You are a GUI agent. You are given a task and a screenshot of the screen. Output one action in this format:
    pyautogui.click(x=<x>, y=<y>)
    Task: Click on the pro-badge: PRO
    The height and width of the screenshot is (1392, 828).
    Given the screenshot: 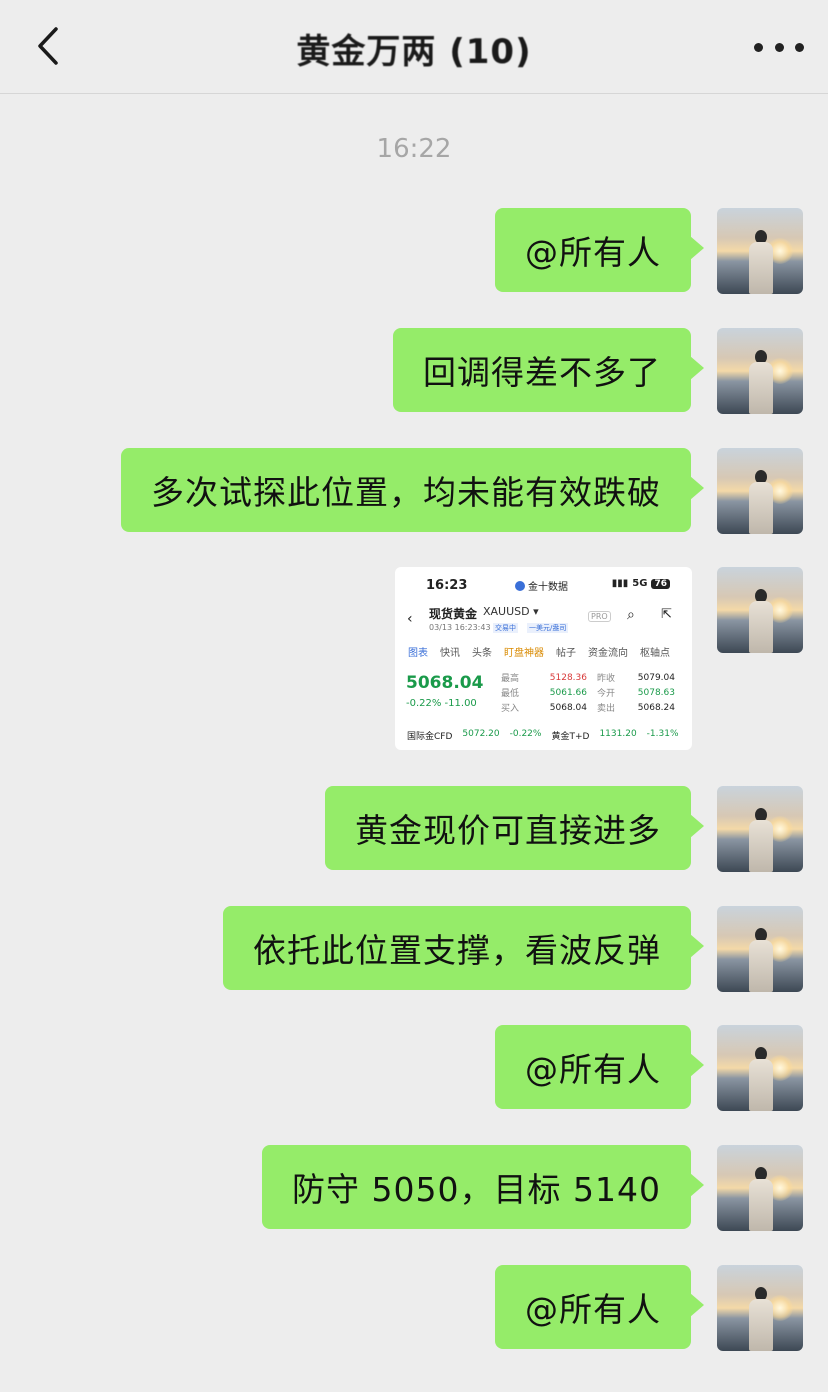 What is the action you would take?
    pyautogui.click(x=599, y=616)
    